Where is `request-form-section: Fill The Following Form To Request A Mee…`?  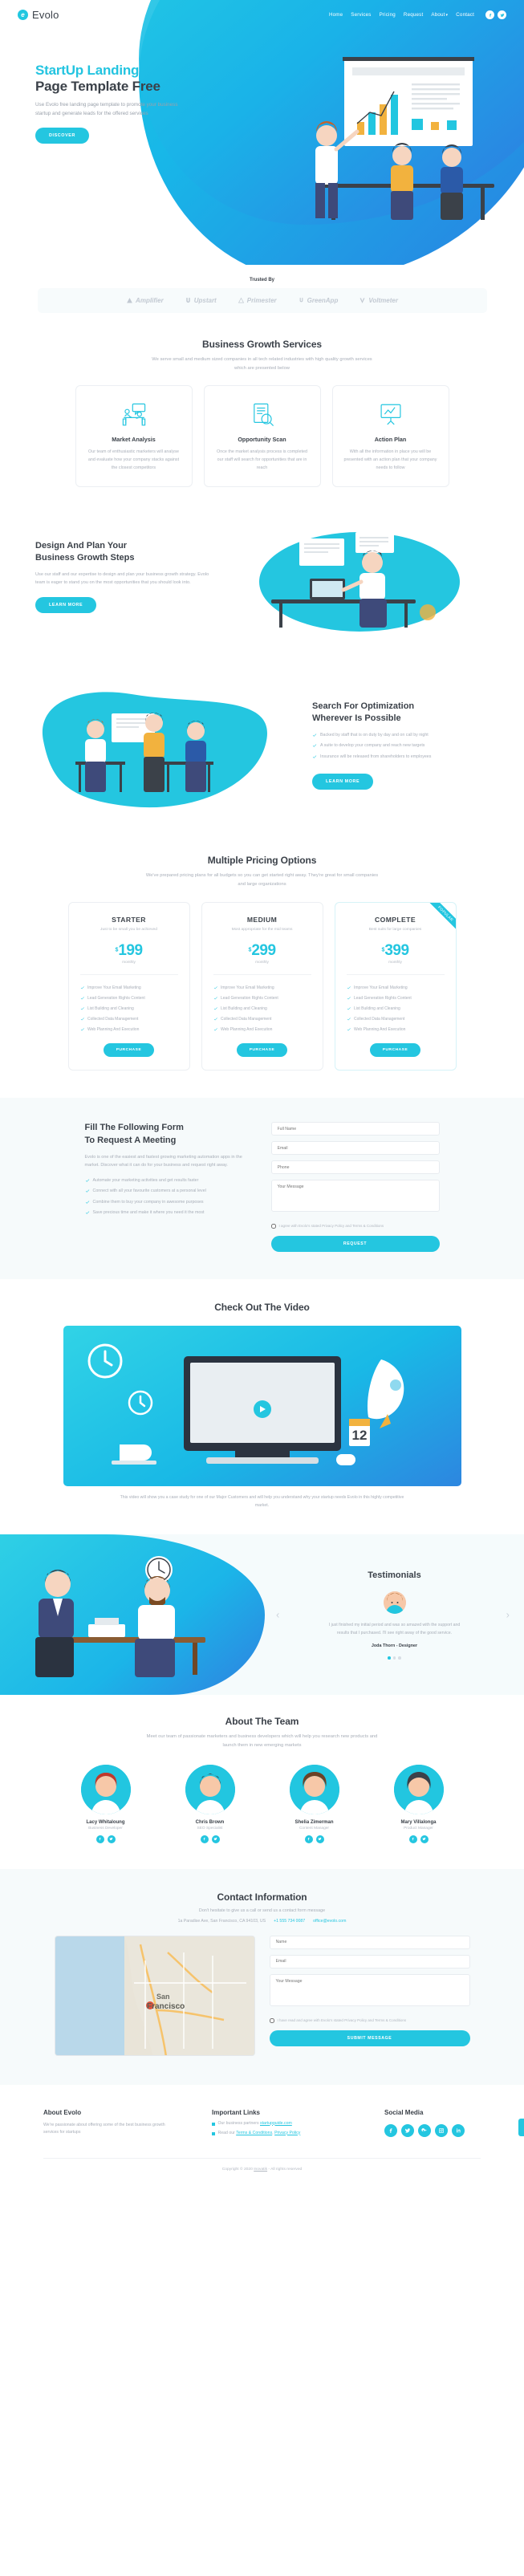 request-form-section: Fill The Following Form To Request A Mee… is located at coordinates (262, 1189).